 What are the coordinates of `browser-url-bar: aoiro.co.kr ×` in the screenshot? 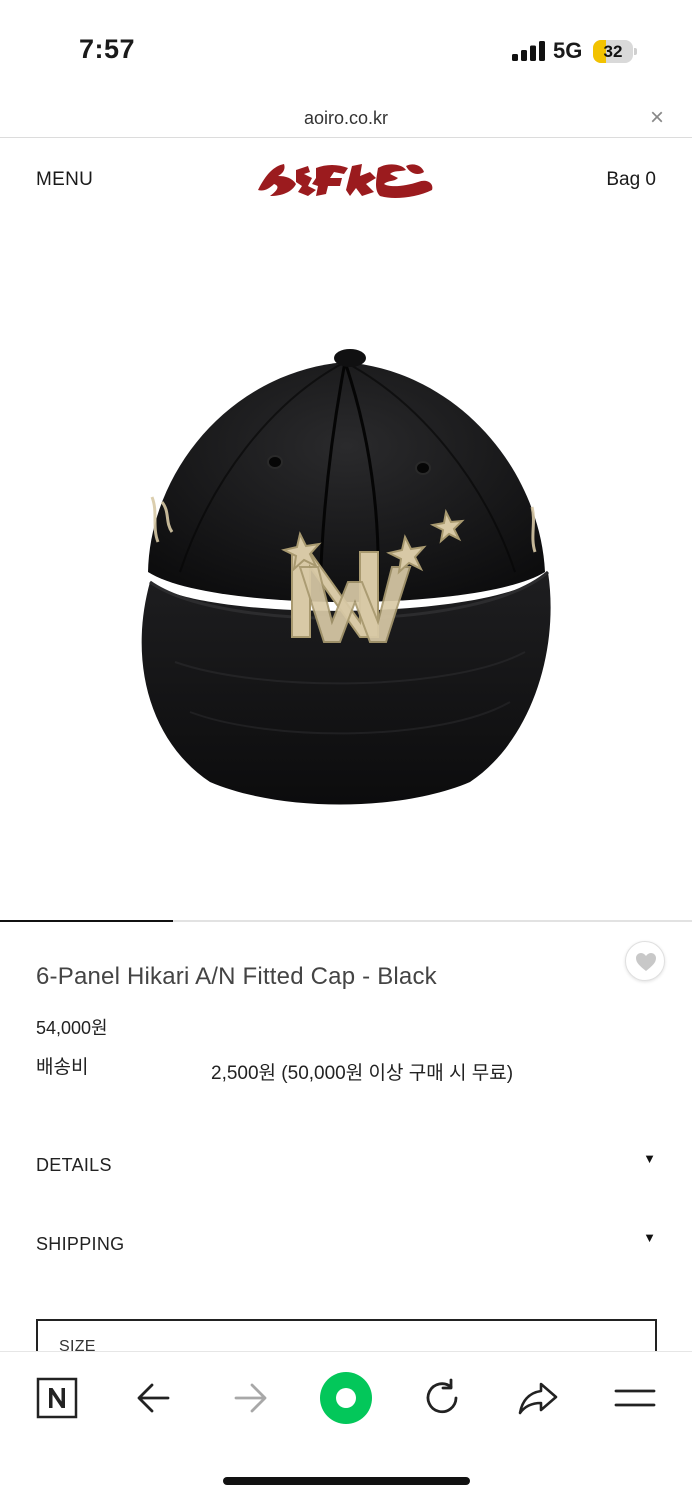 It's located at (346, 119).